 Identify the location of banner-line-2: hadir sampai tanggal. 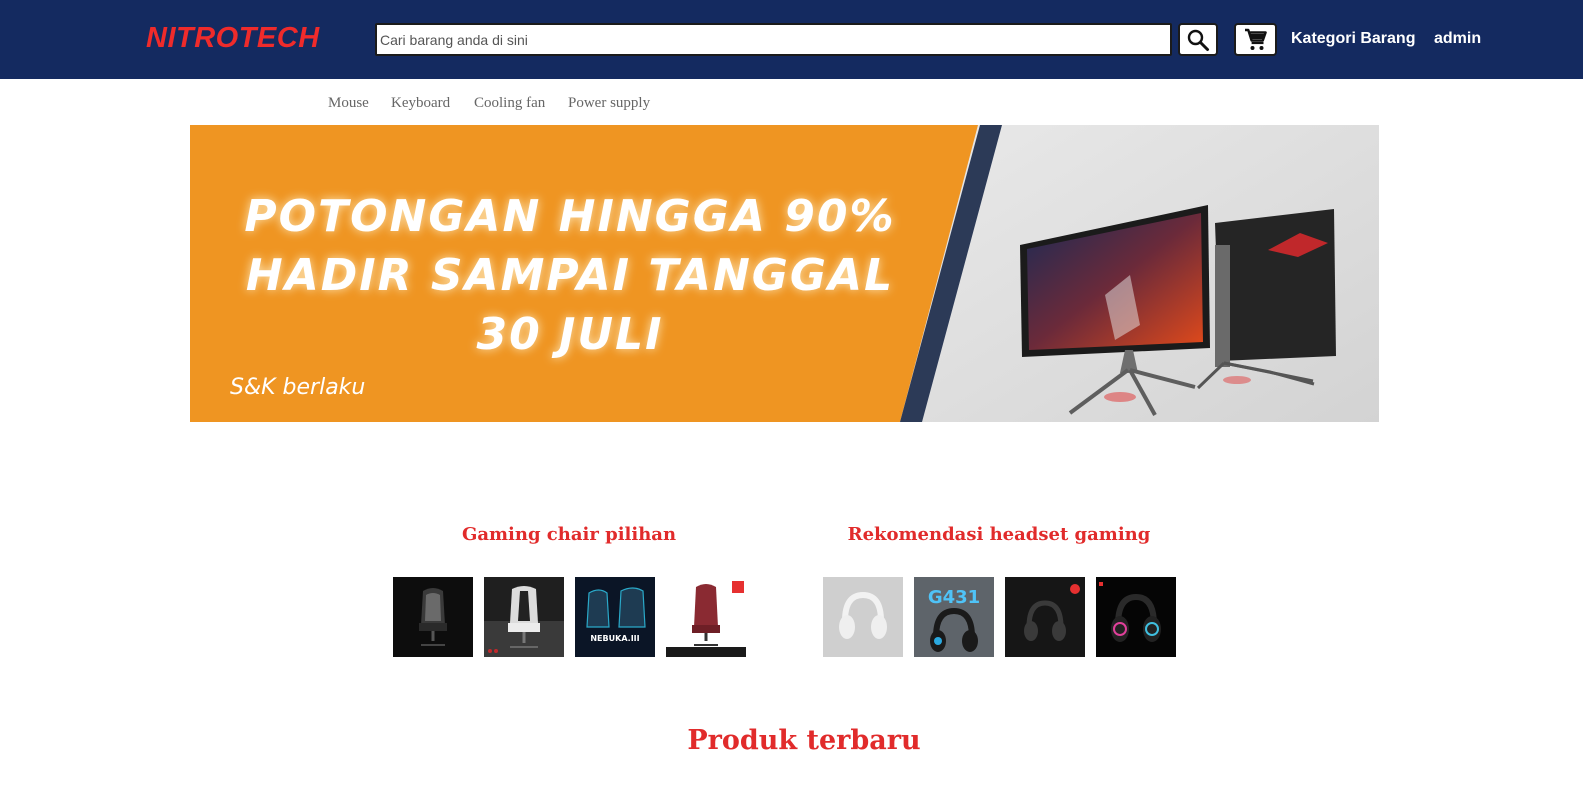
(570, 275).